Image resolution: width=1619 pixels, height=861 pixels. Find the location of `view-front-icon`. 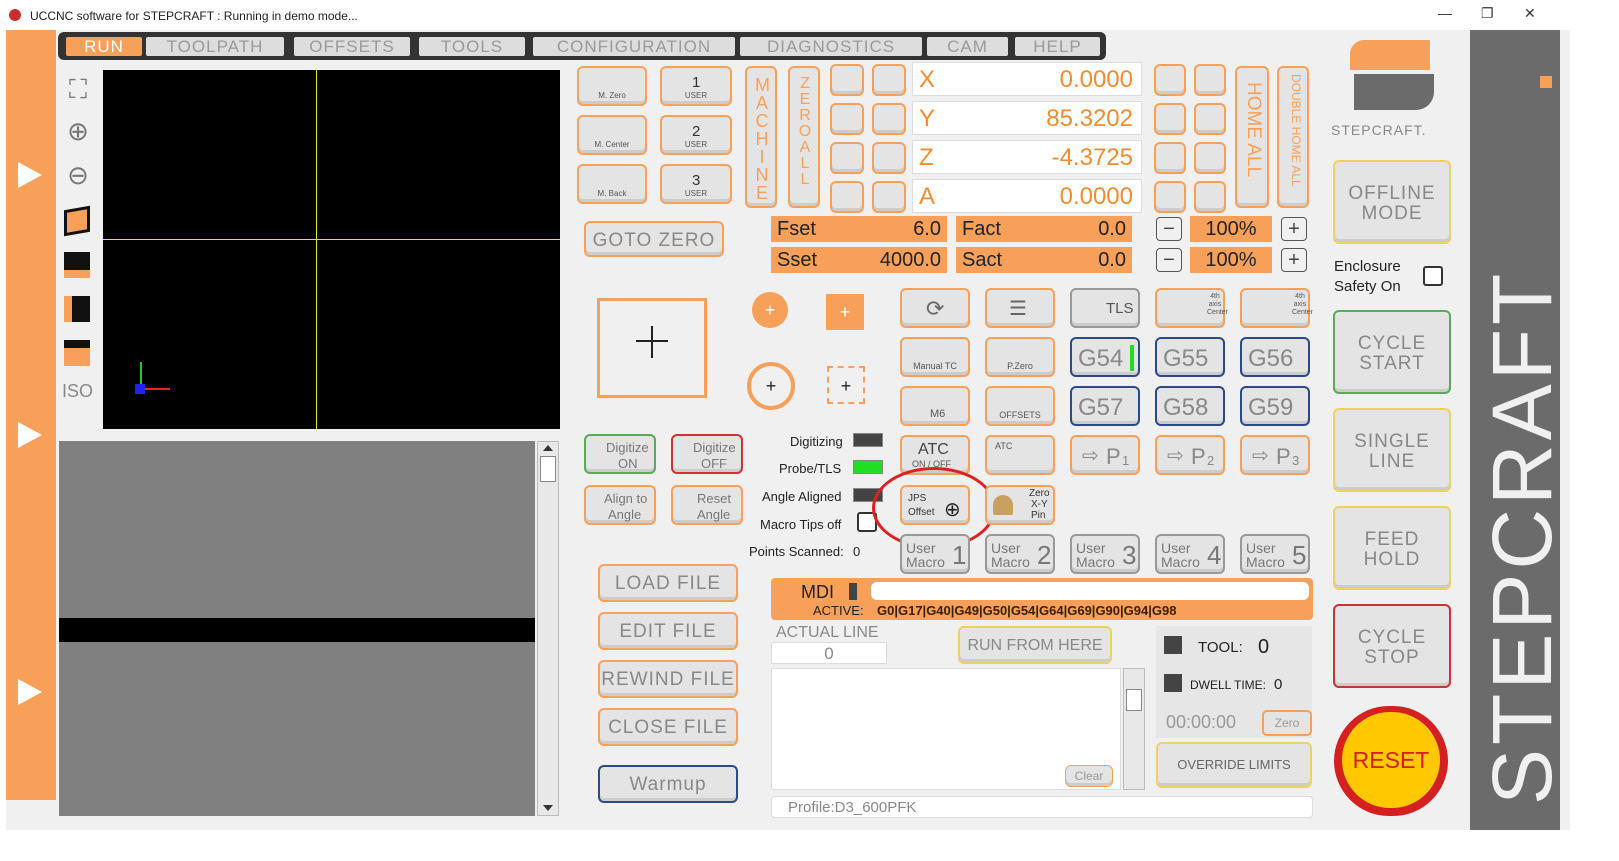

view-front-icon is located at coordinates (77, 265).